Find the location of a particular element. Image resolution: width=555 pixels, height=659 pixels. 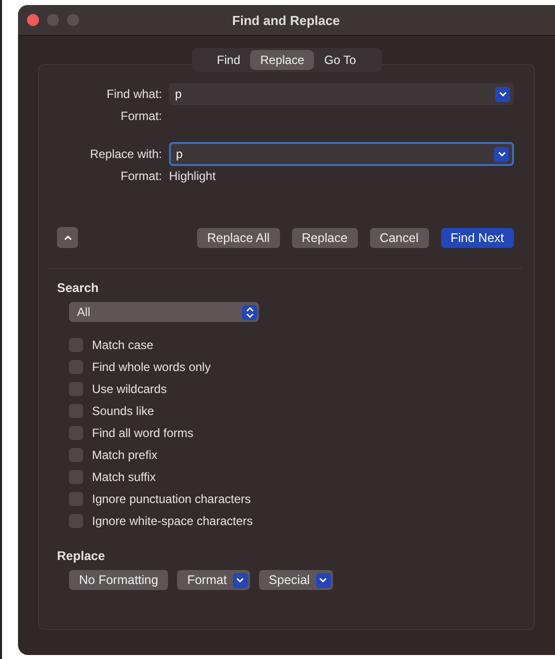

dialog-button: Find Next is located at coordinates (477, 238).